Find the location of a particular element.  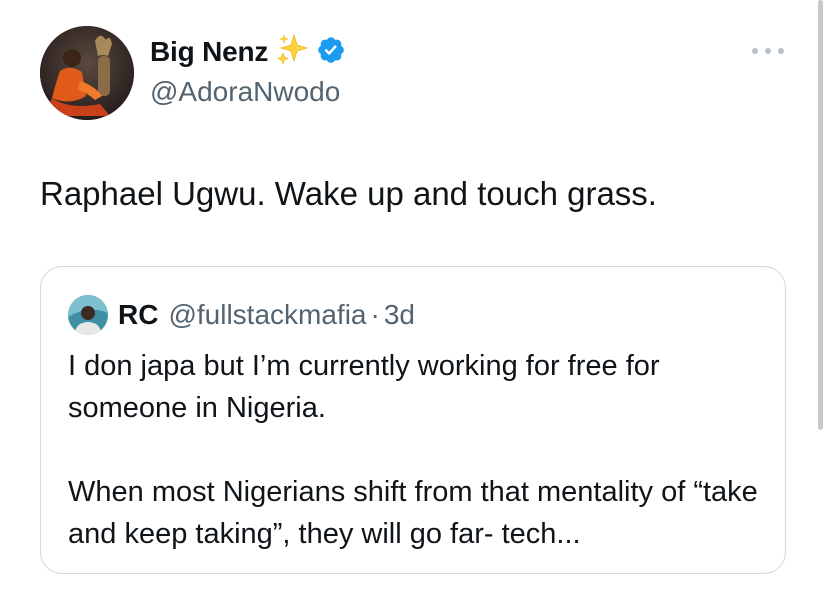

quoted-author-name: RC is located at coordinates (138, 315).